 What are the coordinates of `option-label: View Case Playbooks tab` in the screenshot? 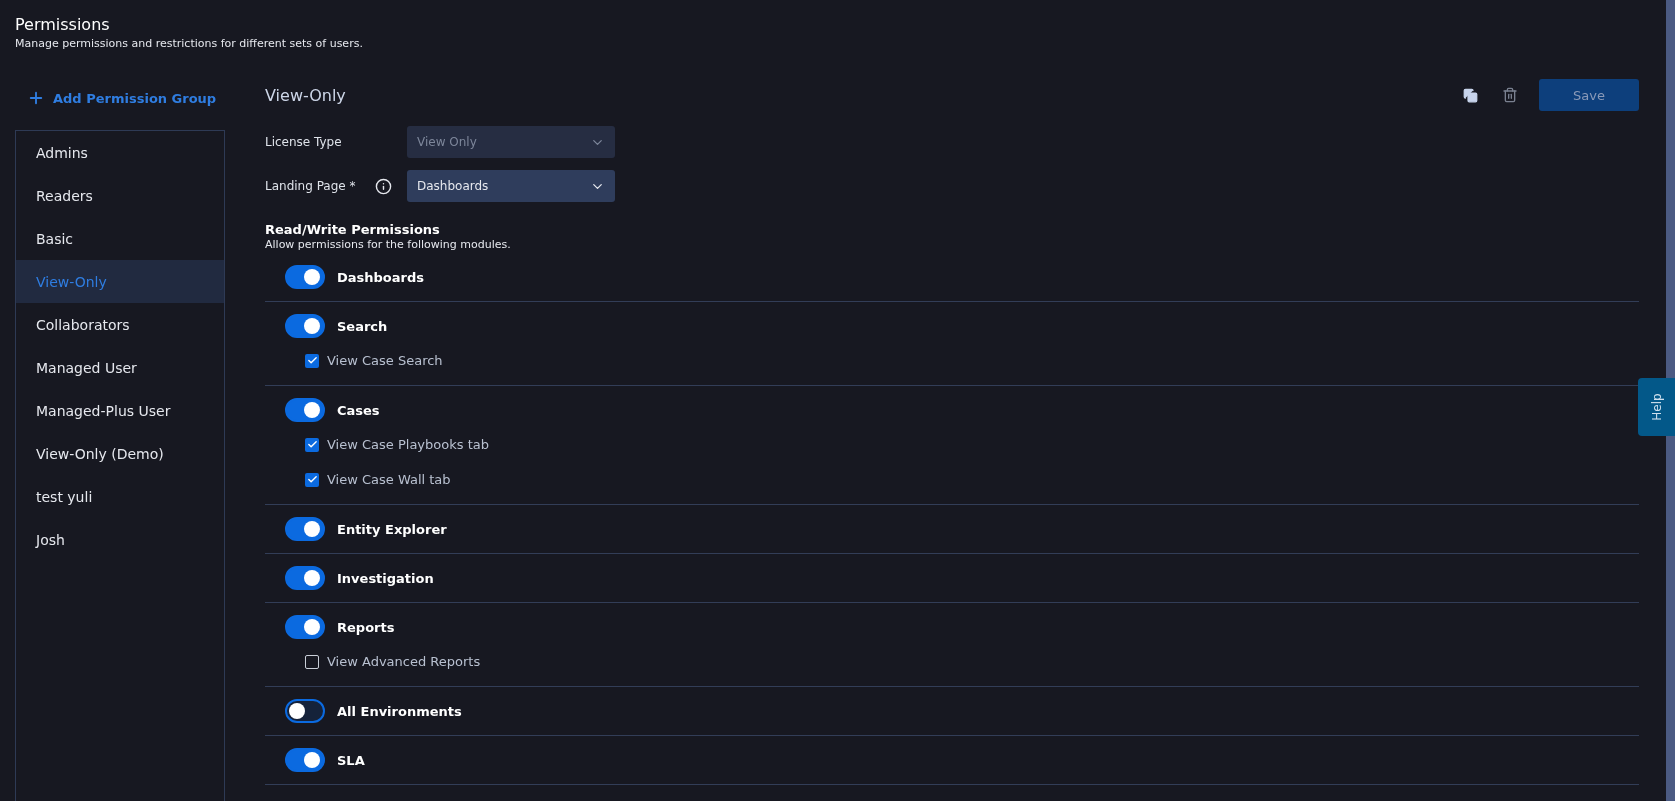 It's located at (408, 444).